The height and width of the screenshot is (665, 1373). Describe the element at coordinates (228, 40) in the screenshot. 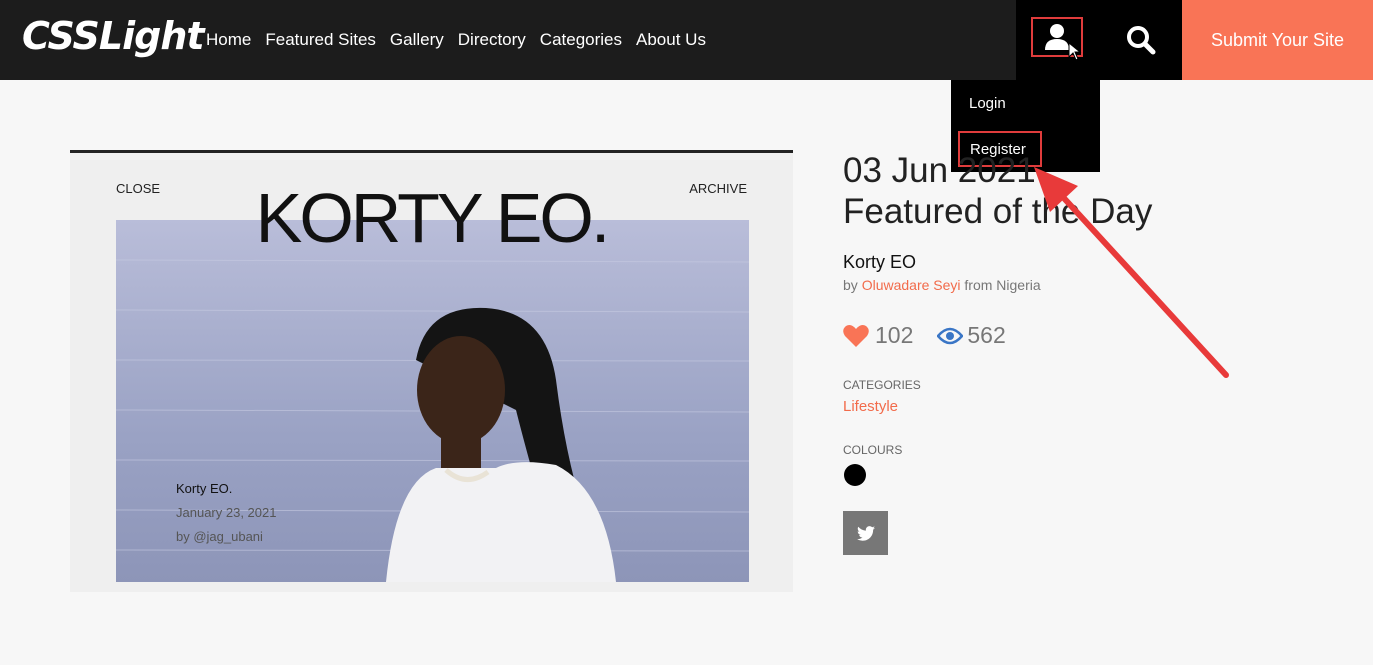

I see `nav-home: Home` at that location.